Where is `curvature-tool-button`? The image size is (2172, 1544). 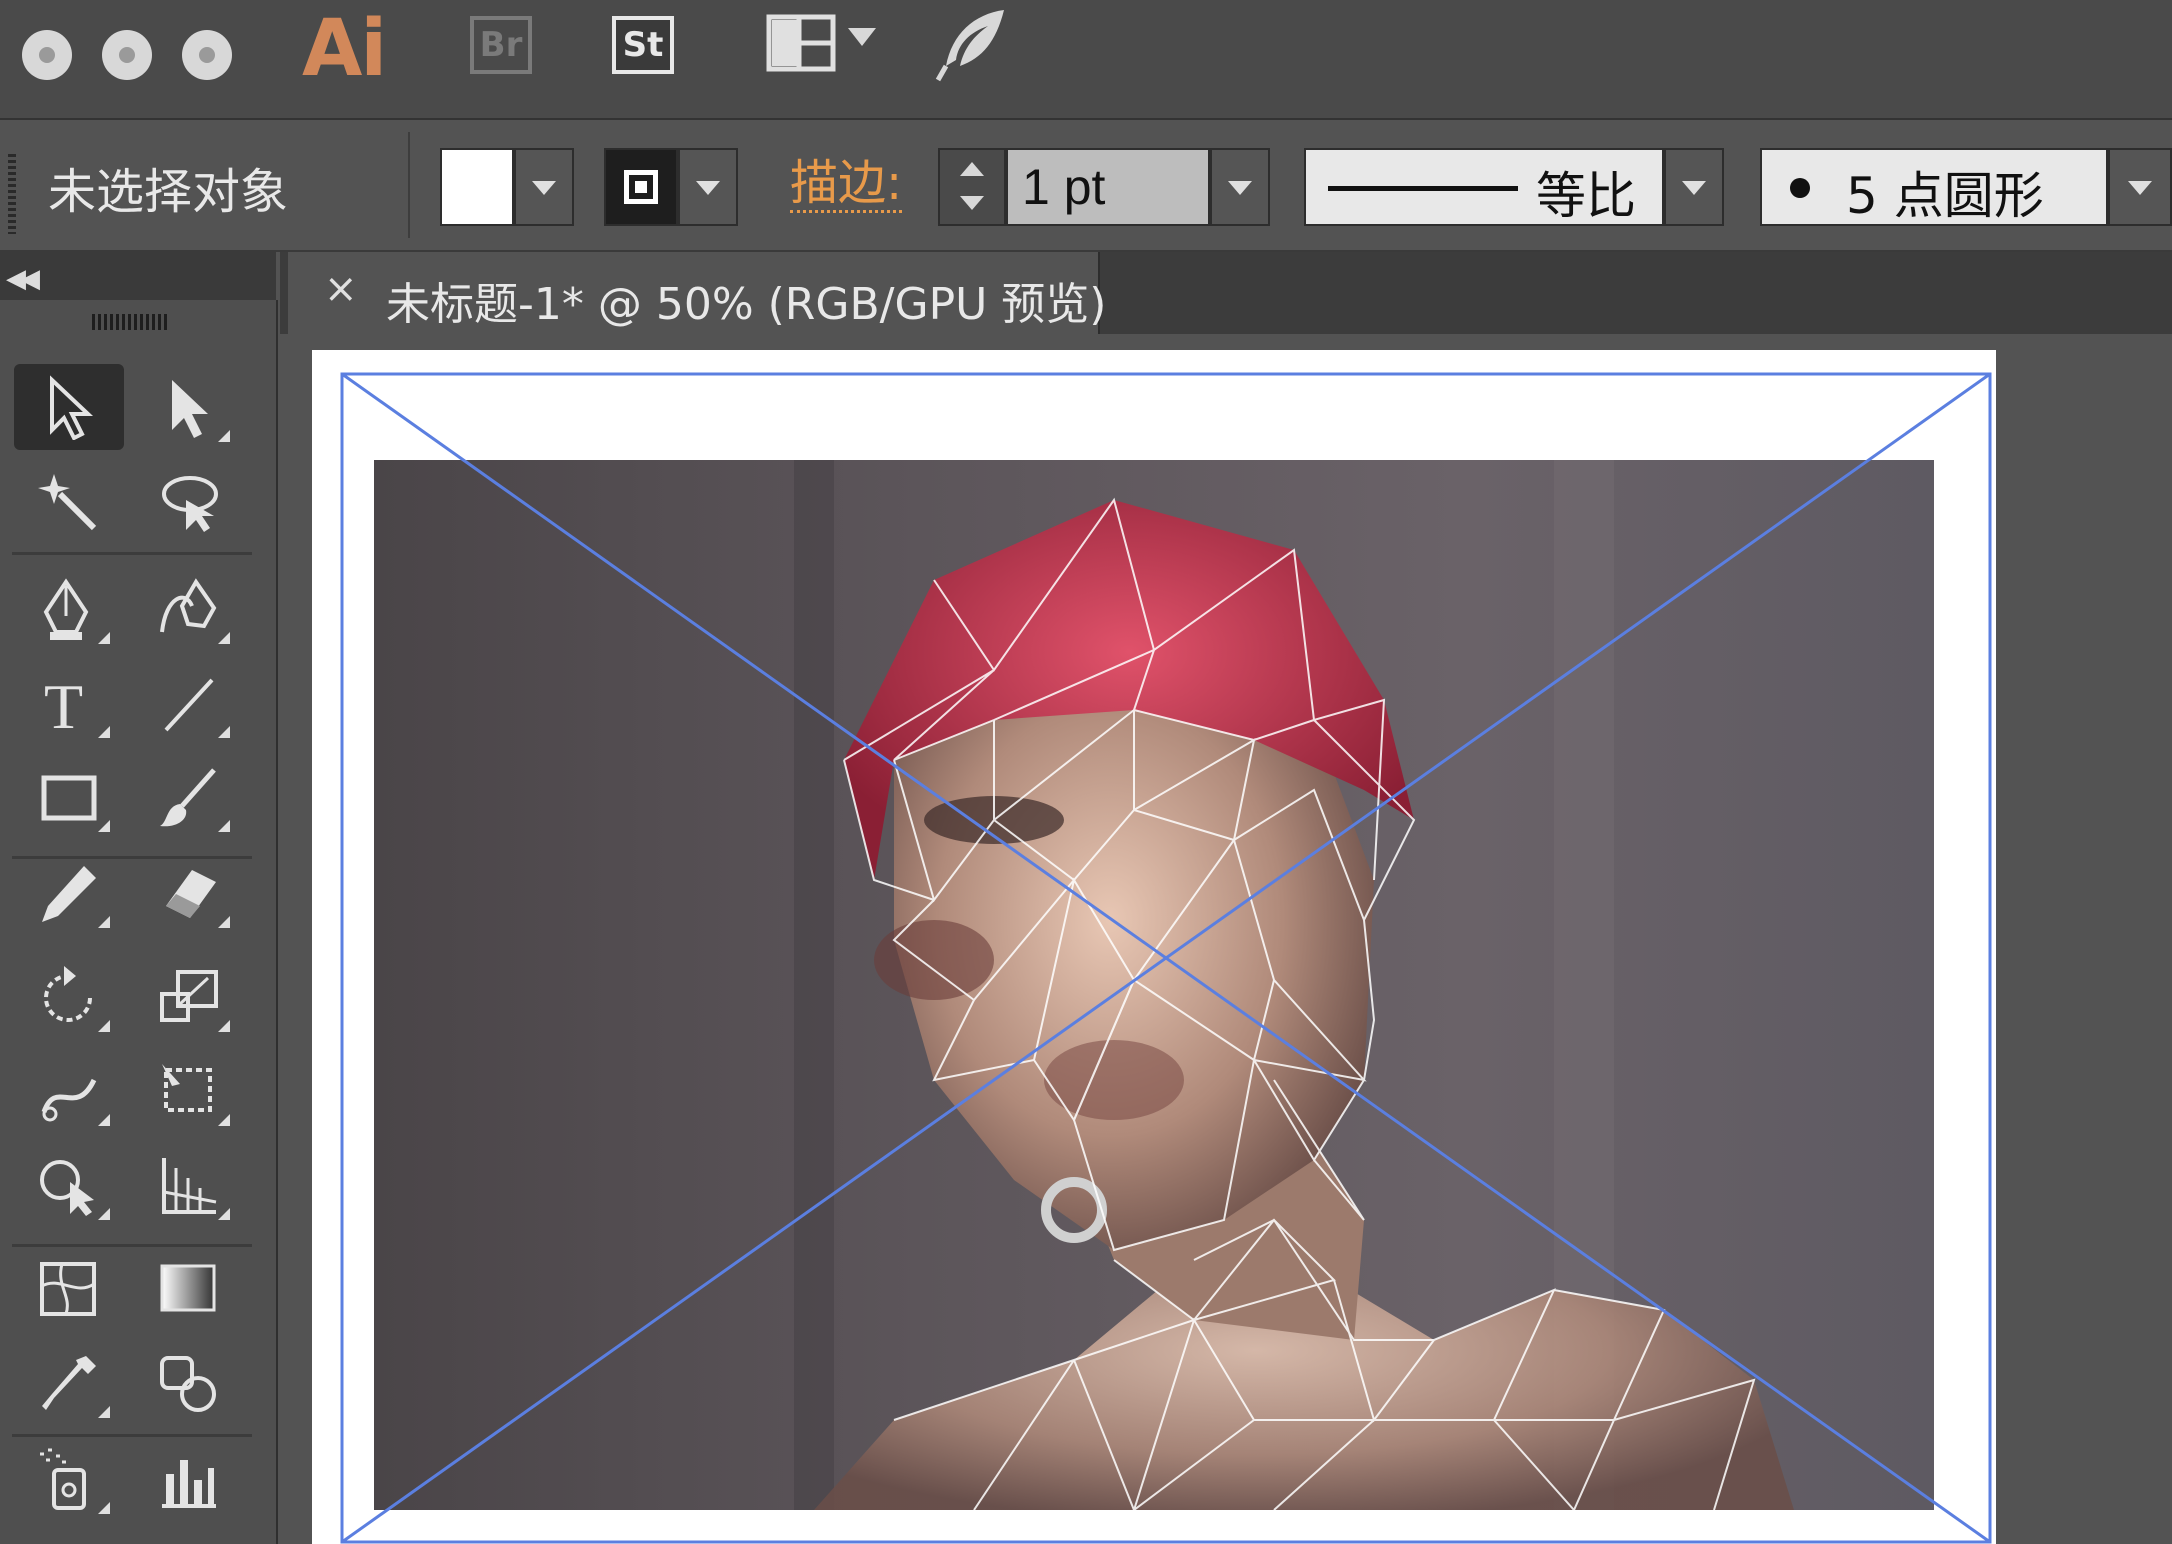 curvature-tool-button is located at coordinates (189, 609).